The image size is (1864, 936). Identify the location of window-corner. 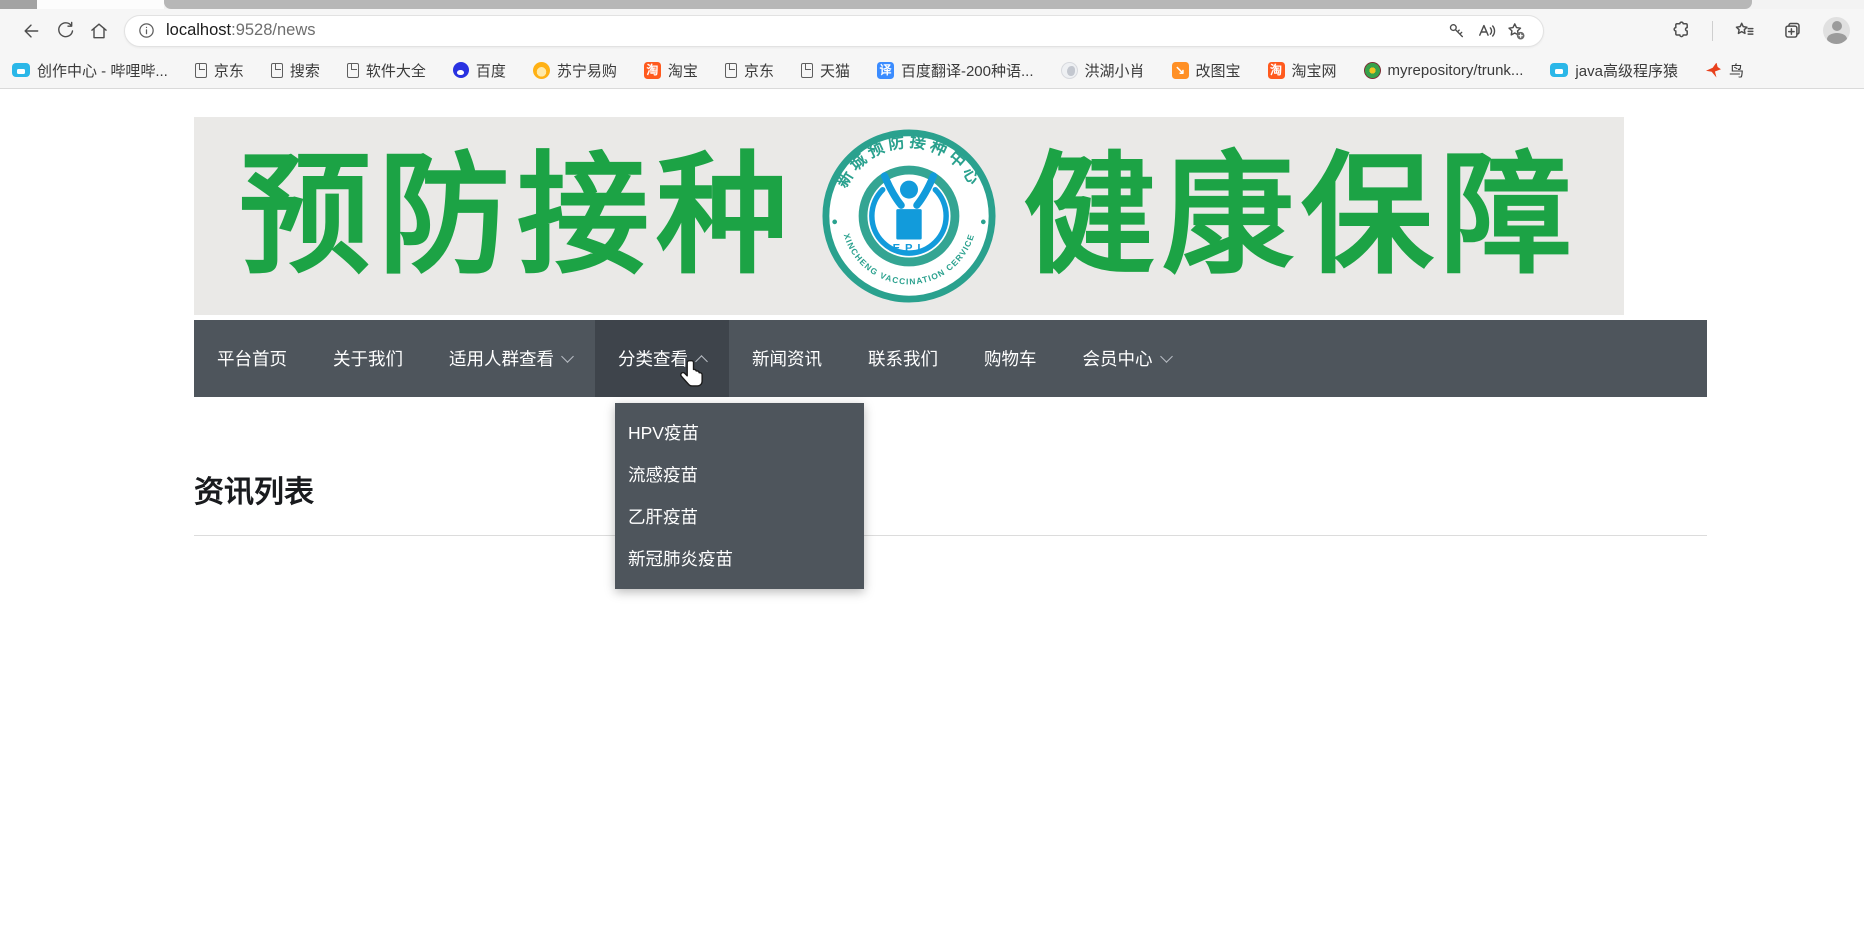
(18, 4).